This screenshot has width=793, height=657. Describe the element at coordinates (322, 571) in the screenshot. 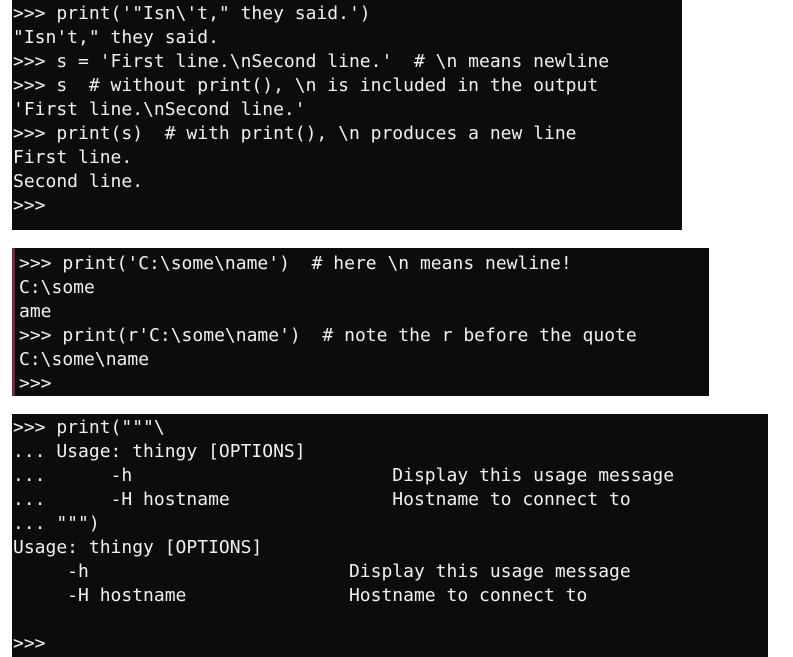

I see `terminal-line: -h Display this usage message` at that location.